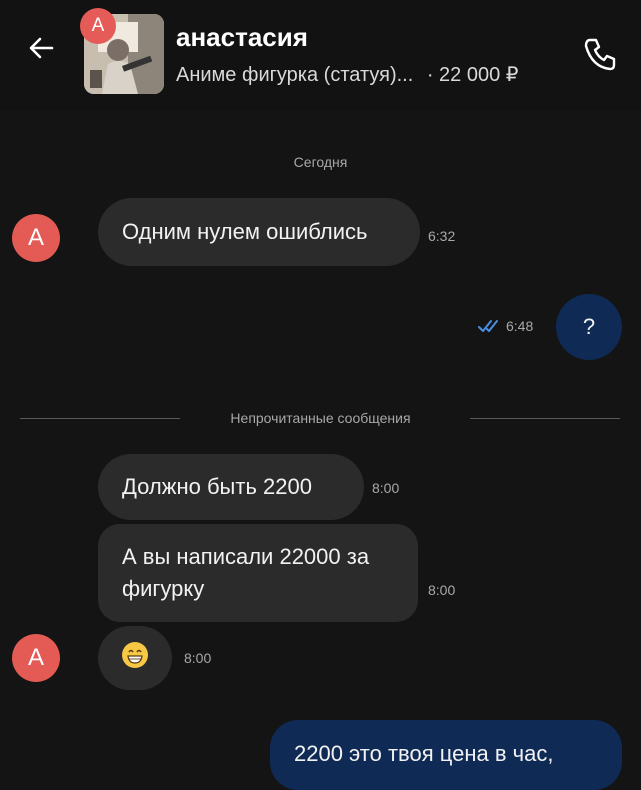  Describe the element at coordinates (320, 162) in the screenshot. I see `date-separator: Сегодня` at that location.